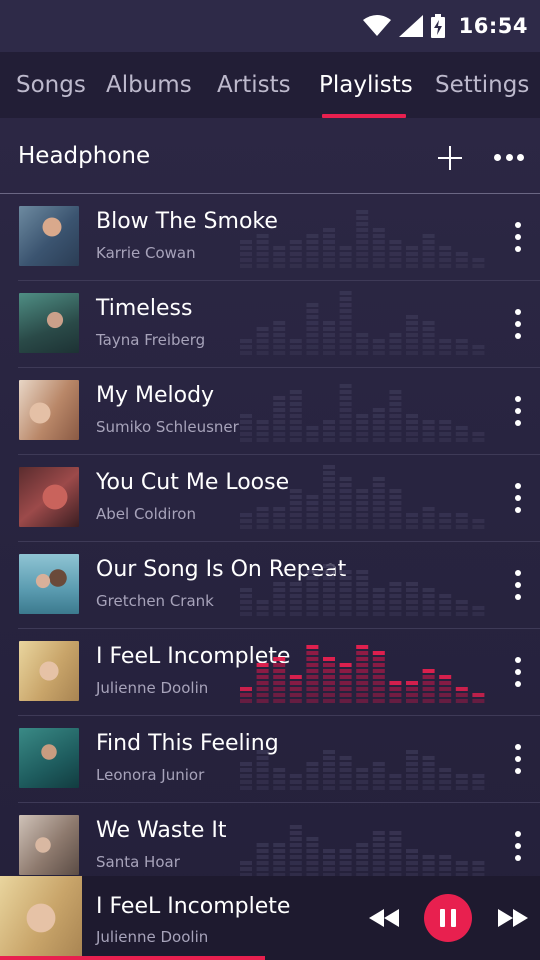  What do you see at coordinates (151, 340) in the screenshot?
I see `song-artist: Tayna Freiberg` at bounding box center [151, 340].